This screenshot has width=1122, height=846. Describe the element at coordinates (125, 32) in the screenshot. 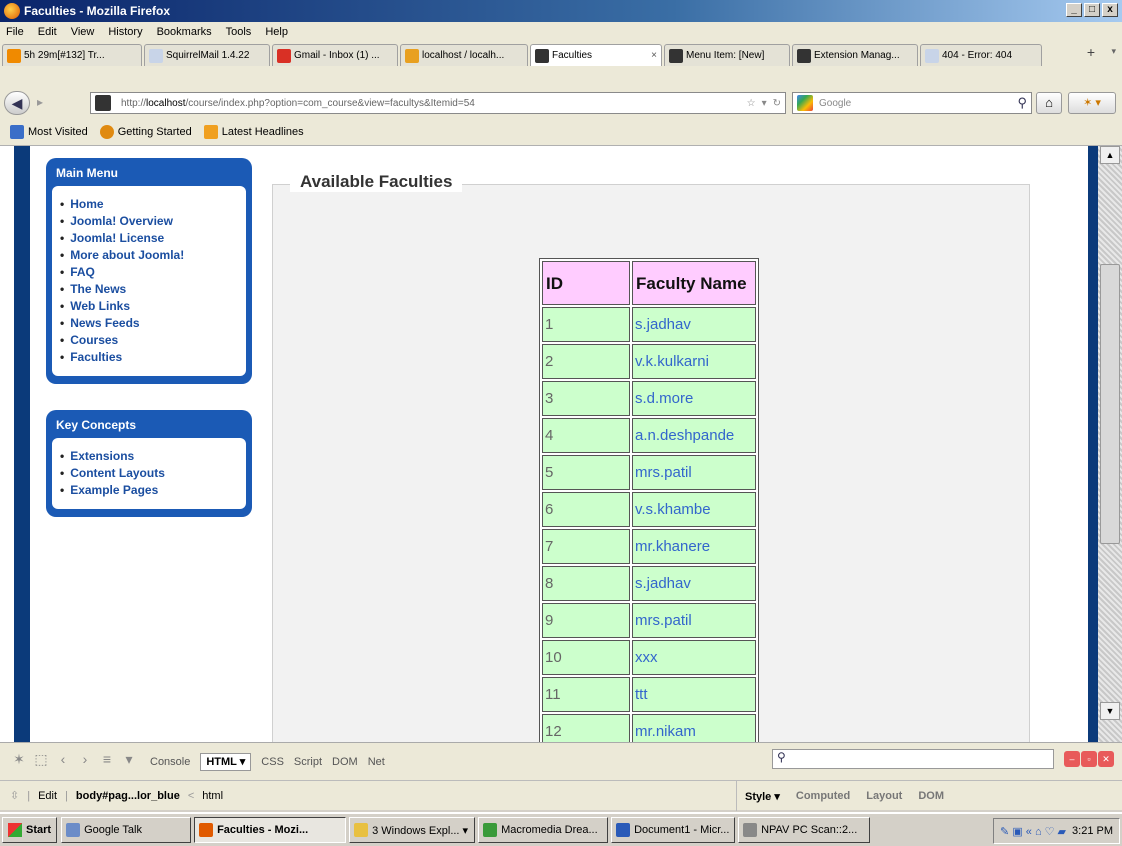

I see `menu-history: History` at that location.